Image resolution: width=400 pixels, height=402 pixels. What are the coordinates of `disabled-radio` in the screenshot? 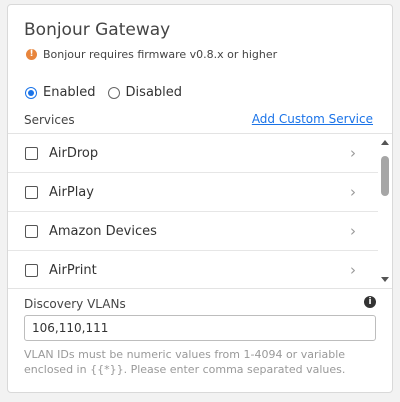 It's located at (113, 92).